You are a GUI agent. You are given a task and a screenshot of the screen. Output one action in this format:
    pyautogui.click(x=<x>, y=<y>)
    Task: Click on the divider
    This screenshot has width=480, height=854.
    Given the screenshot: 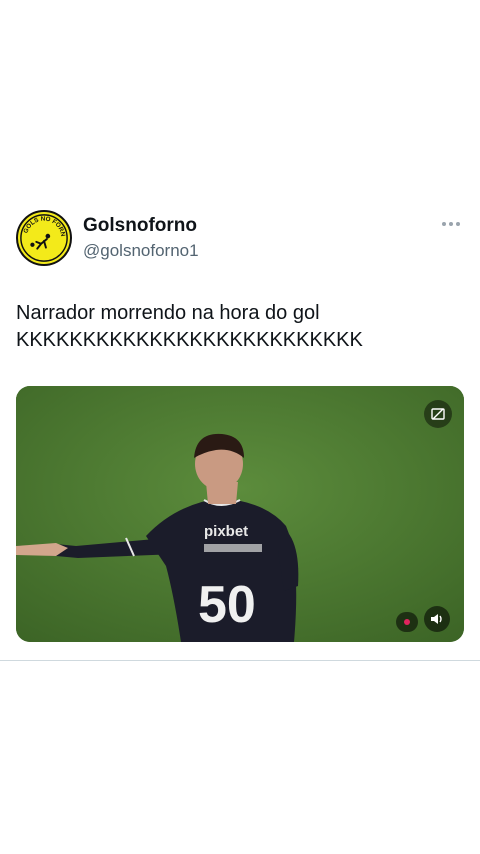 What is the action you would take?
    pyautogui.click(x=240, y=660)
    